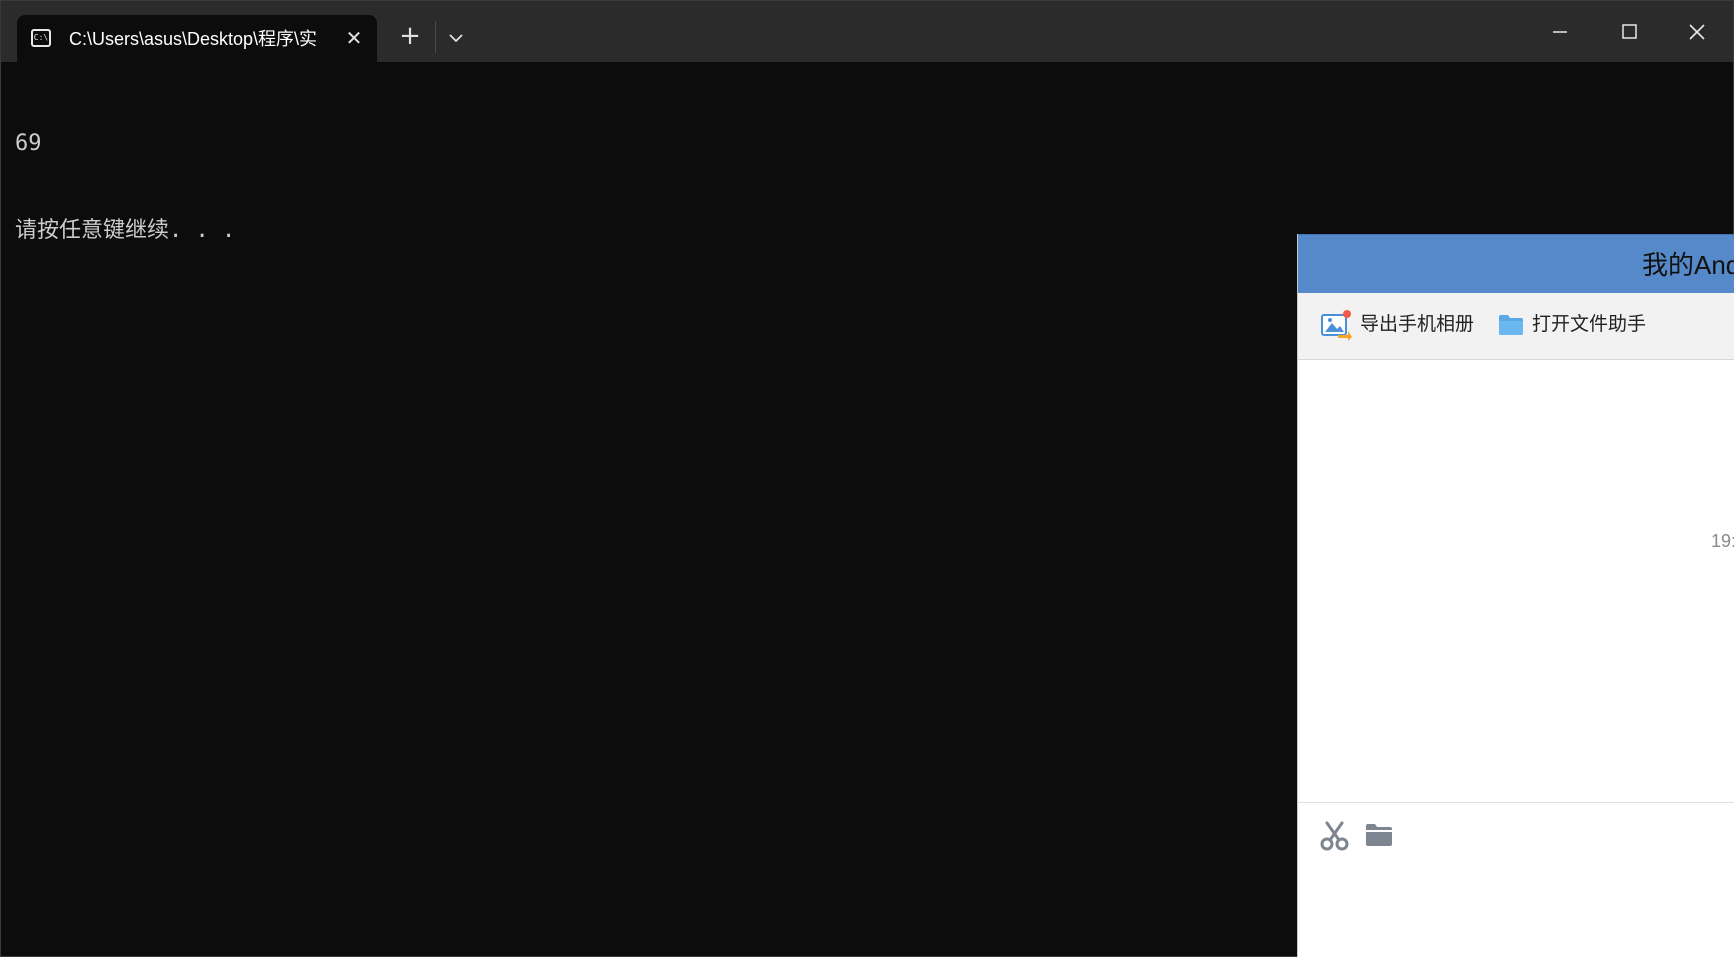  I want to click on title-bar: C:\ C:\Users\asus\Desktop\程序\实 ✕ +, so click(867, 31).